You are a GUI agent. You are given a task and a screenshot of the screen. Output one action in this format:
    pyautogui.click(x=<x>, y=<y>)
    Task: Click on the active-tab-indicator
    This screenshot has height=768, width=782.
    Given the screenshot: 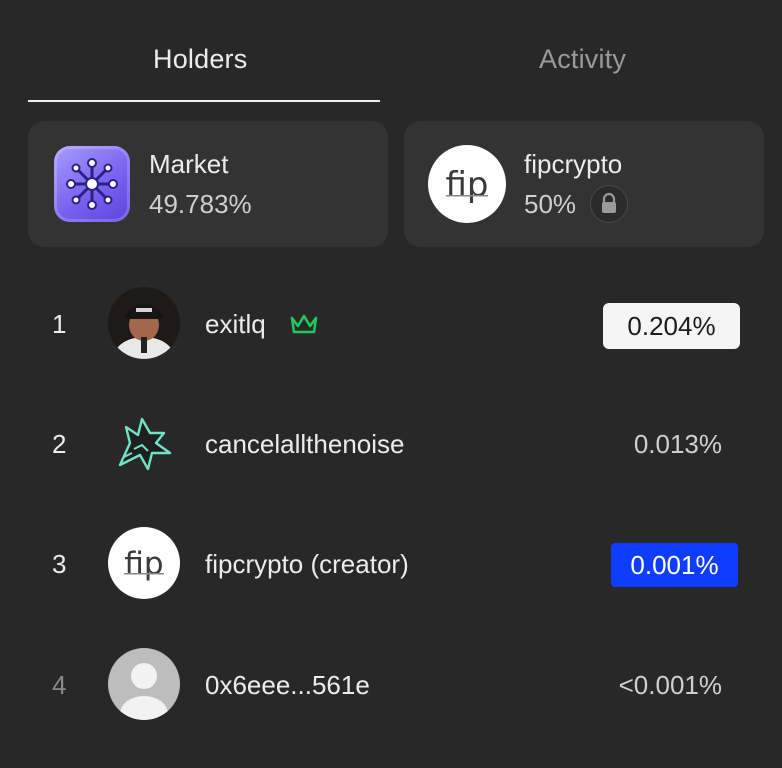 What is the action you would take?
    pyautogui.click(x=204, y=101)
    